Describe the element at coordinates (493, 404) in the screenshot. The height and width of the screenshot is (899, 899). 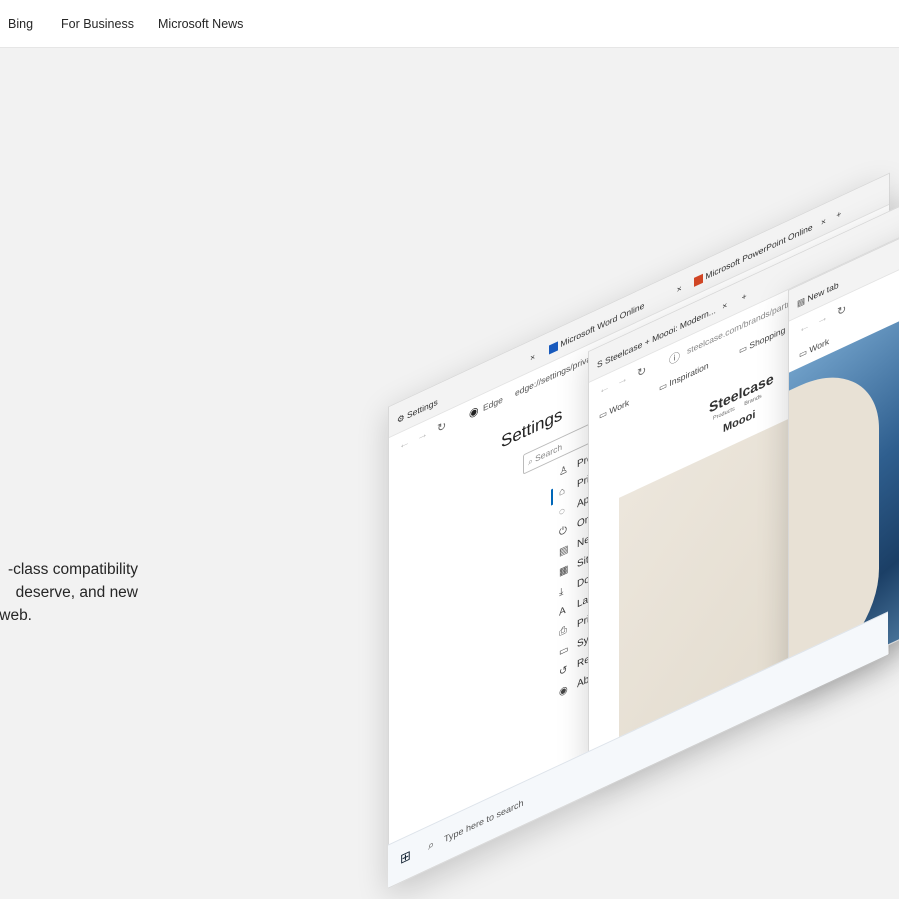
I see `address-prefix: Edge` at that location.